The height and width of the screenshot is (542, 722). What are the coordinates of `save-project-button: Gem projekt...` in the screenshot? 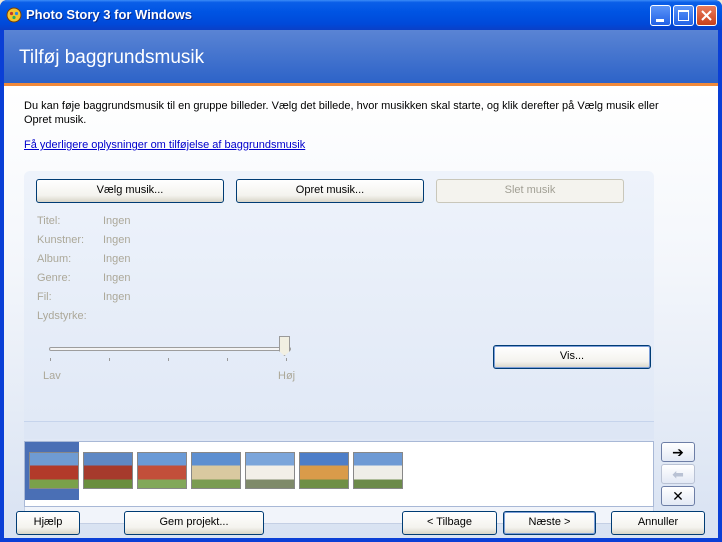 It's located at (194, 523).